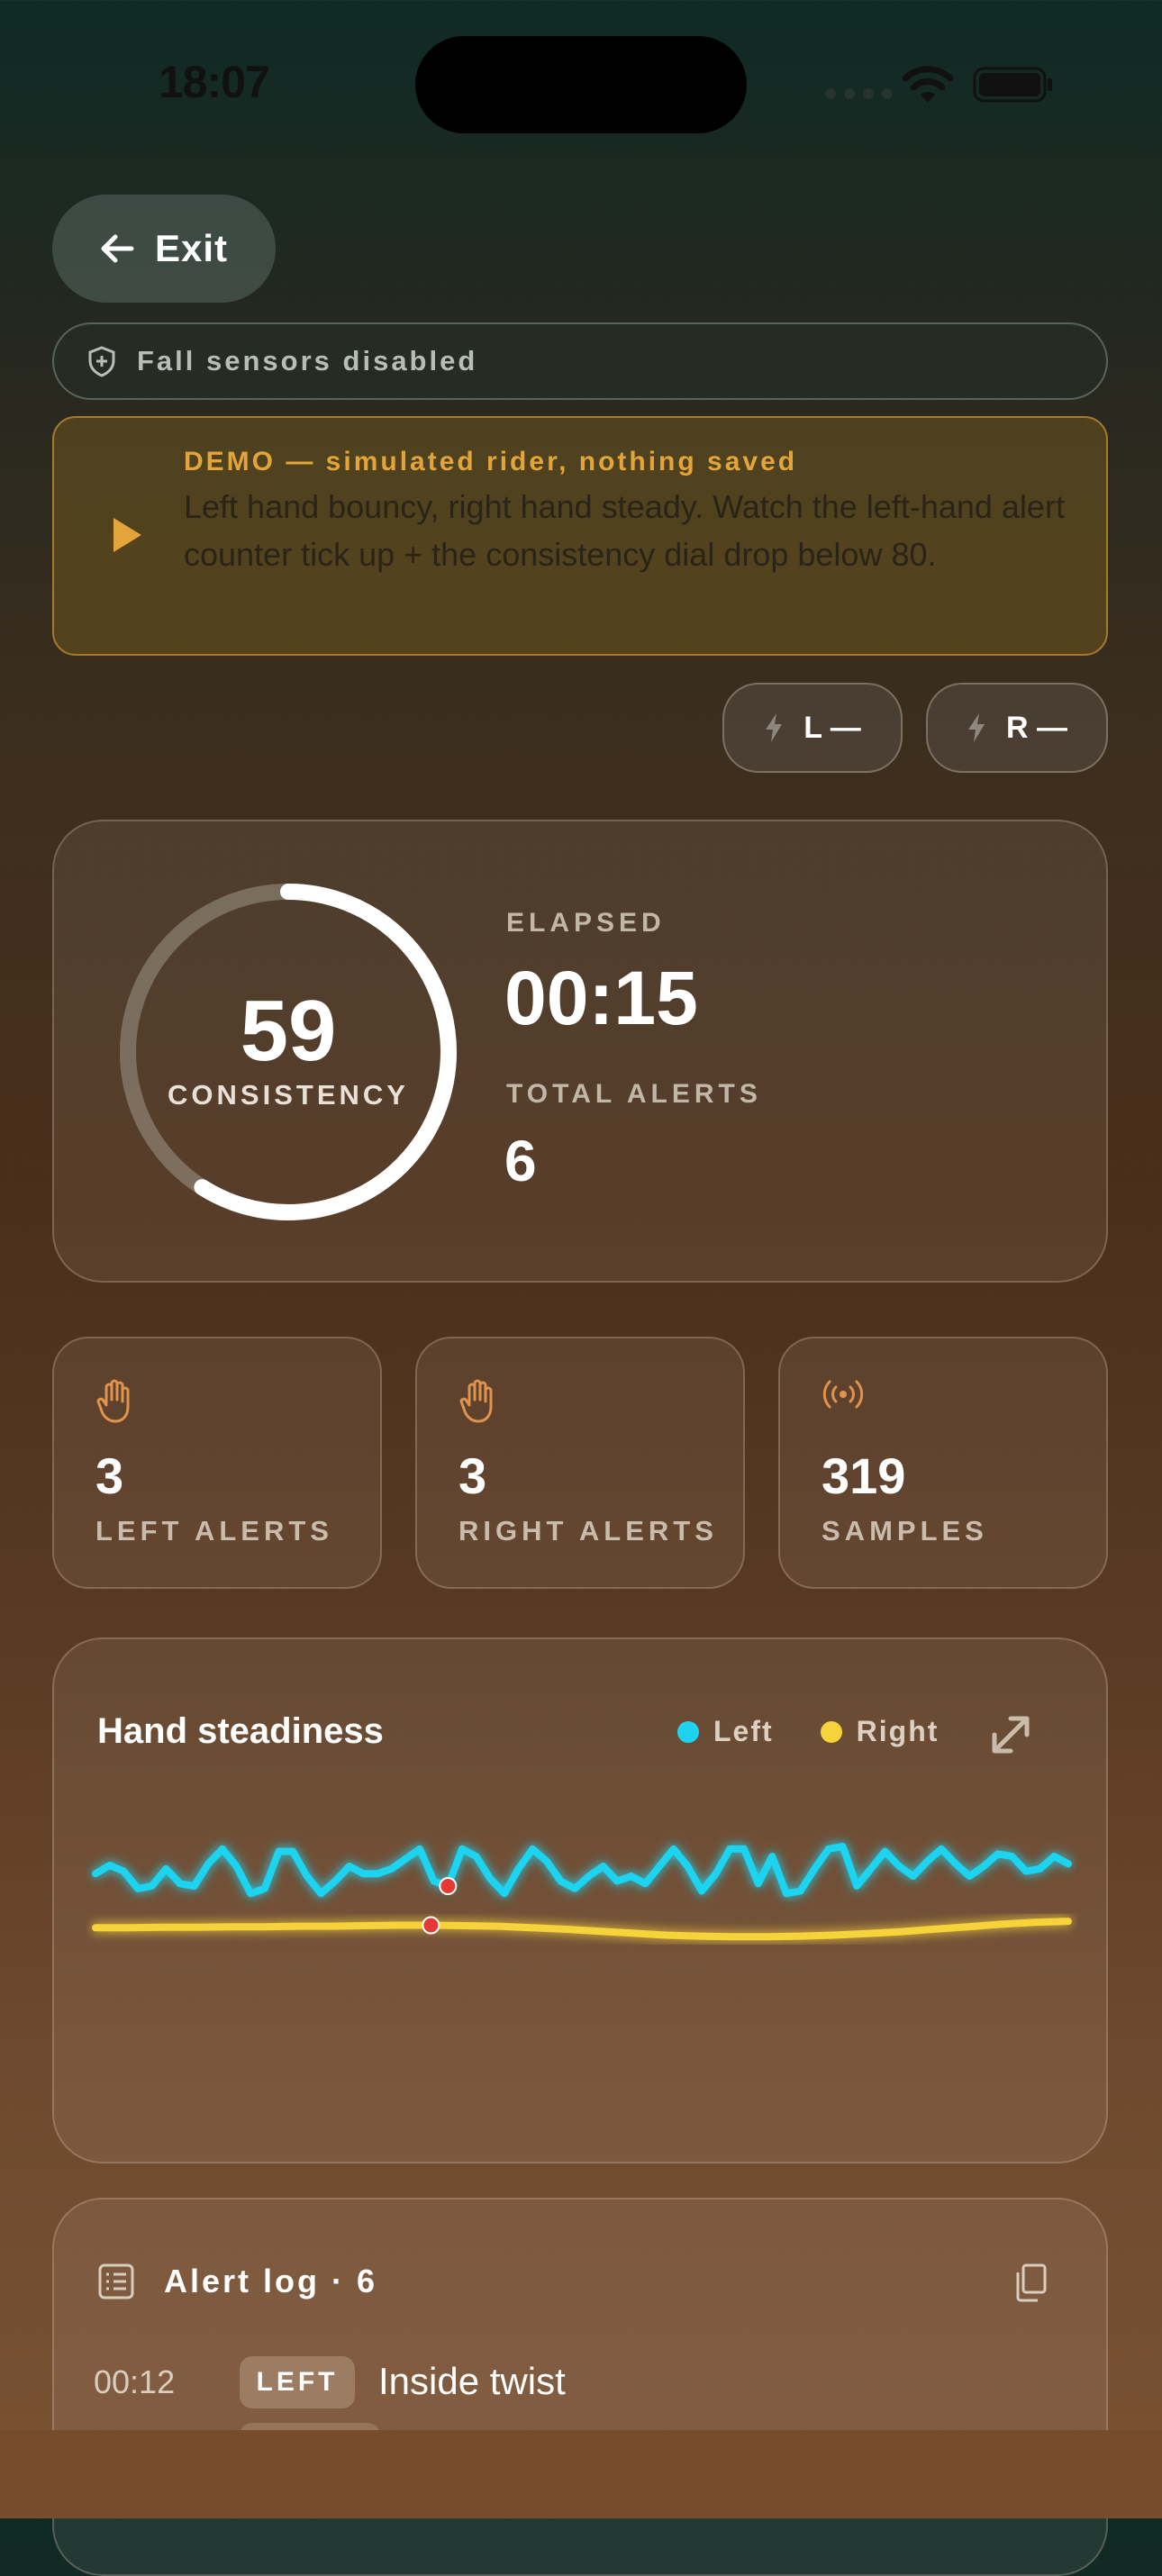 This screenshot has height=2576, width=1162. I want to click on right-hand-sensor-pill: R —, so click(1017, 728).